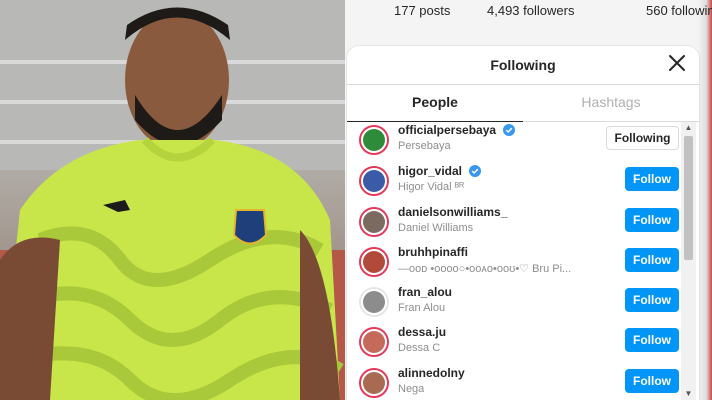  I want to click on list-item: alinnedolny Nega Follow, so click(513, 382).